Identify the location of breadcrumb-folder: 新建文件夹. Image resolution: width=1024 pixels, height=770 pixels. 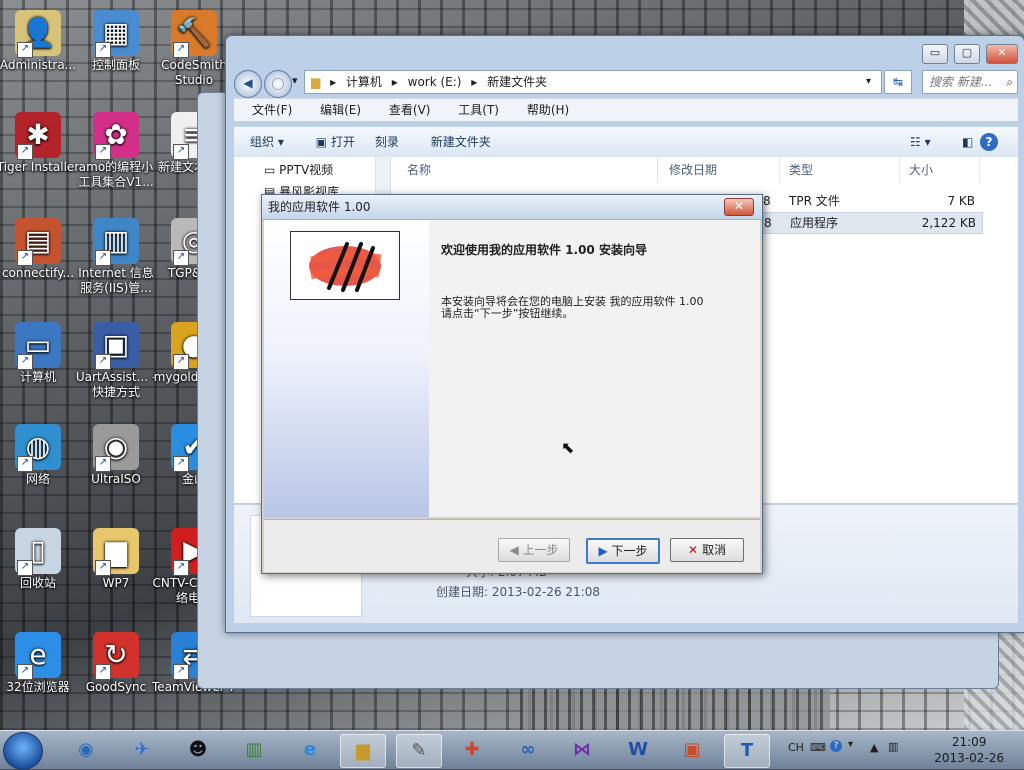
(517, 82).